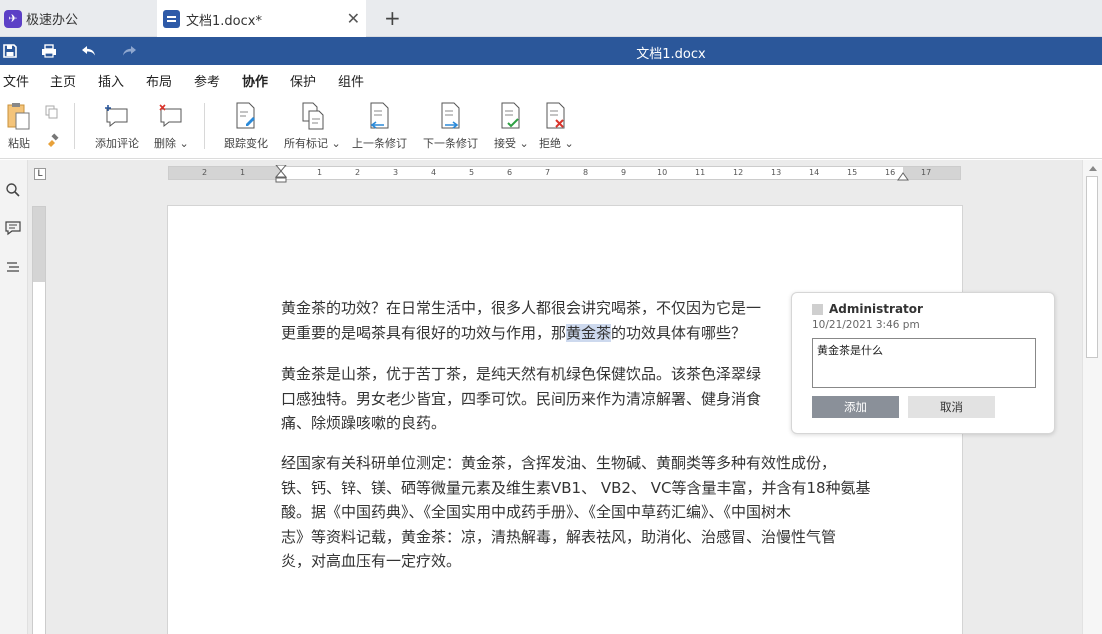  I want to click on paste-label: 粘贴, so click(19, 143).